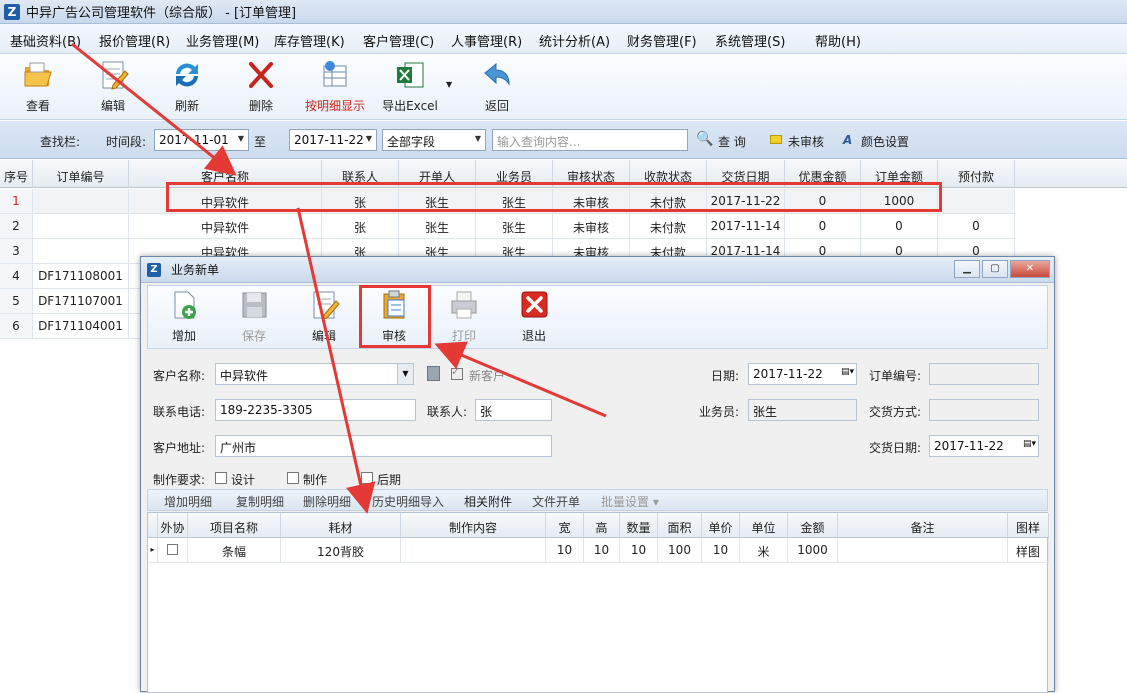 Image resolution: width=1127 pixels, height=693 pixels. I want to click on order-no-field, so click(984, 374).